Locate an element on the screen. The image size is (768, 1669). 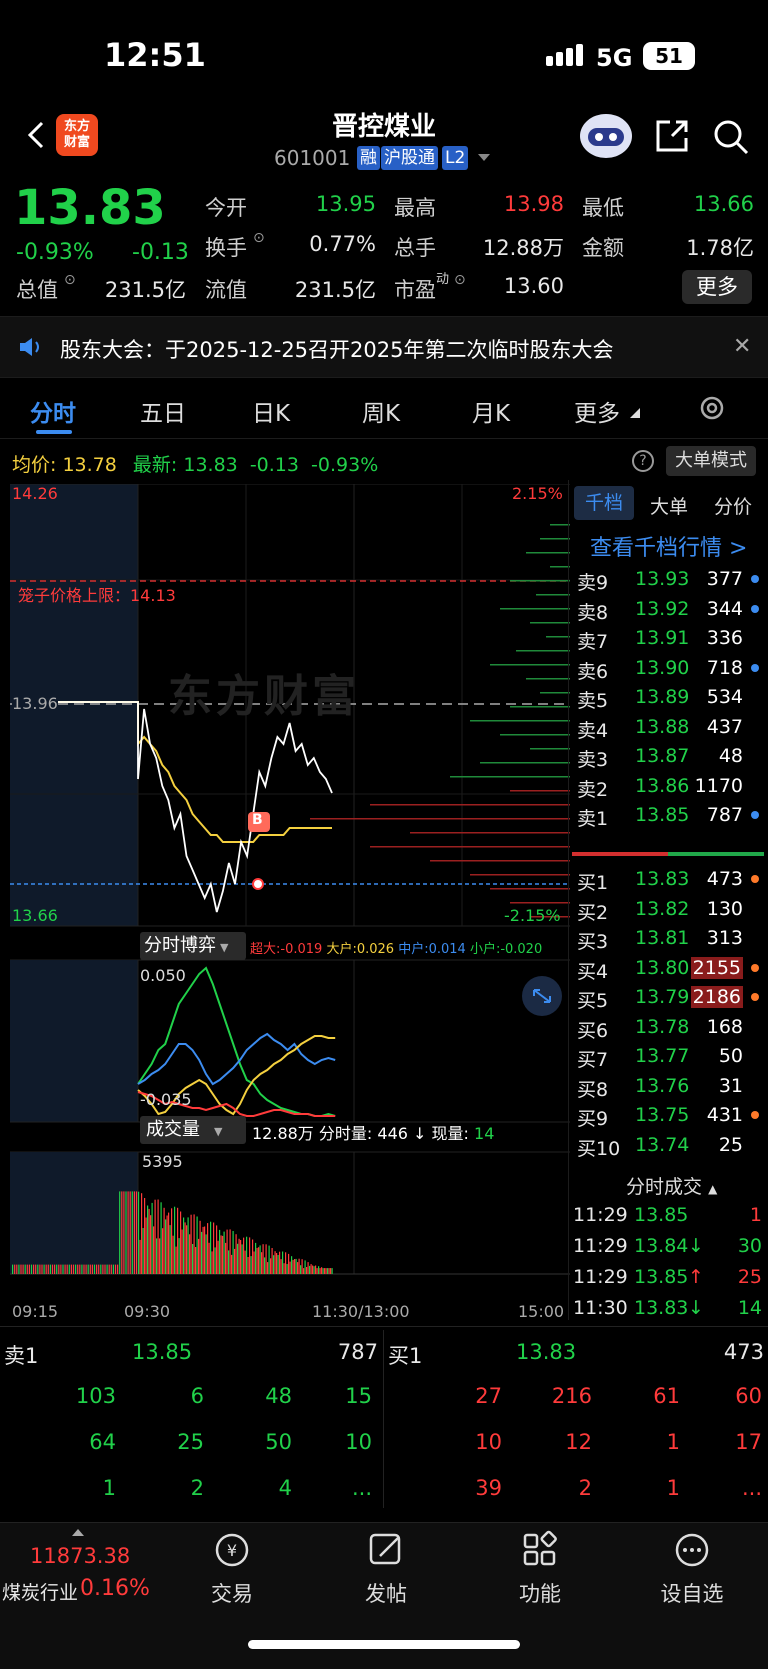
tab-more: 更多 is located at coordinates (597, 411).